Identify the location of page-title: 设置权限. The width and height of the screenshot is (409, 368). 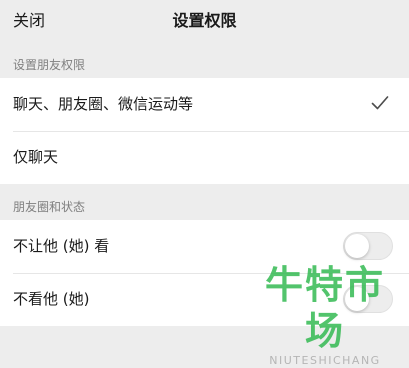
(204, 20).